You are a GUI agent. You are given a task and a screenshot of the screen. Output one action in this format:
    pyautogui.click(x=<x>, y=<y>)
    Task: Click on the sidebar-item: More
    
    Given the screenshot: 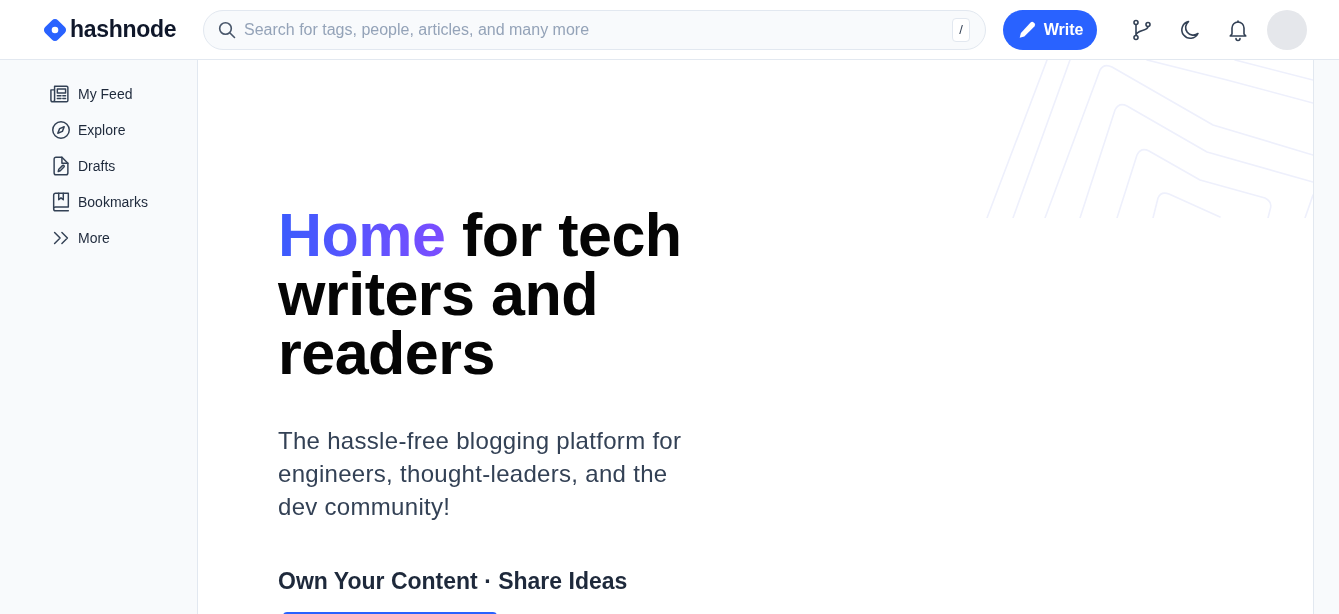 What is the action you would take?
    pyautogui.click(x=98, y=238)
    